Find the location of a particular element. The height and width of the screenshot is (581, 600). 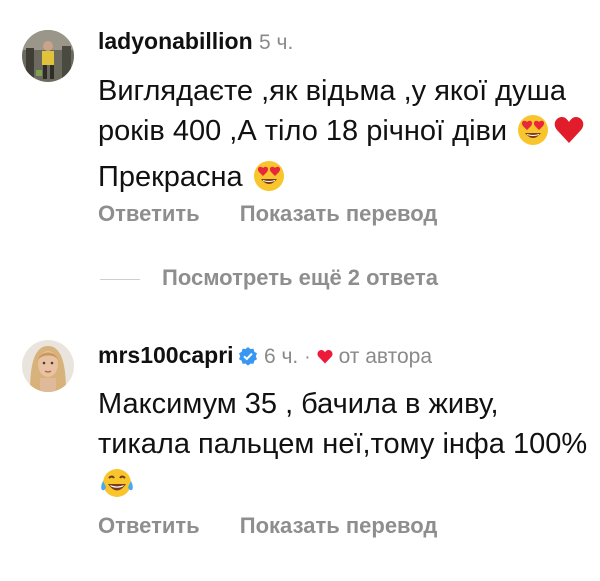

red-heart-emoji is located at coordinates (569, 135).